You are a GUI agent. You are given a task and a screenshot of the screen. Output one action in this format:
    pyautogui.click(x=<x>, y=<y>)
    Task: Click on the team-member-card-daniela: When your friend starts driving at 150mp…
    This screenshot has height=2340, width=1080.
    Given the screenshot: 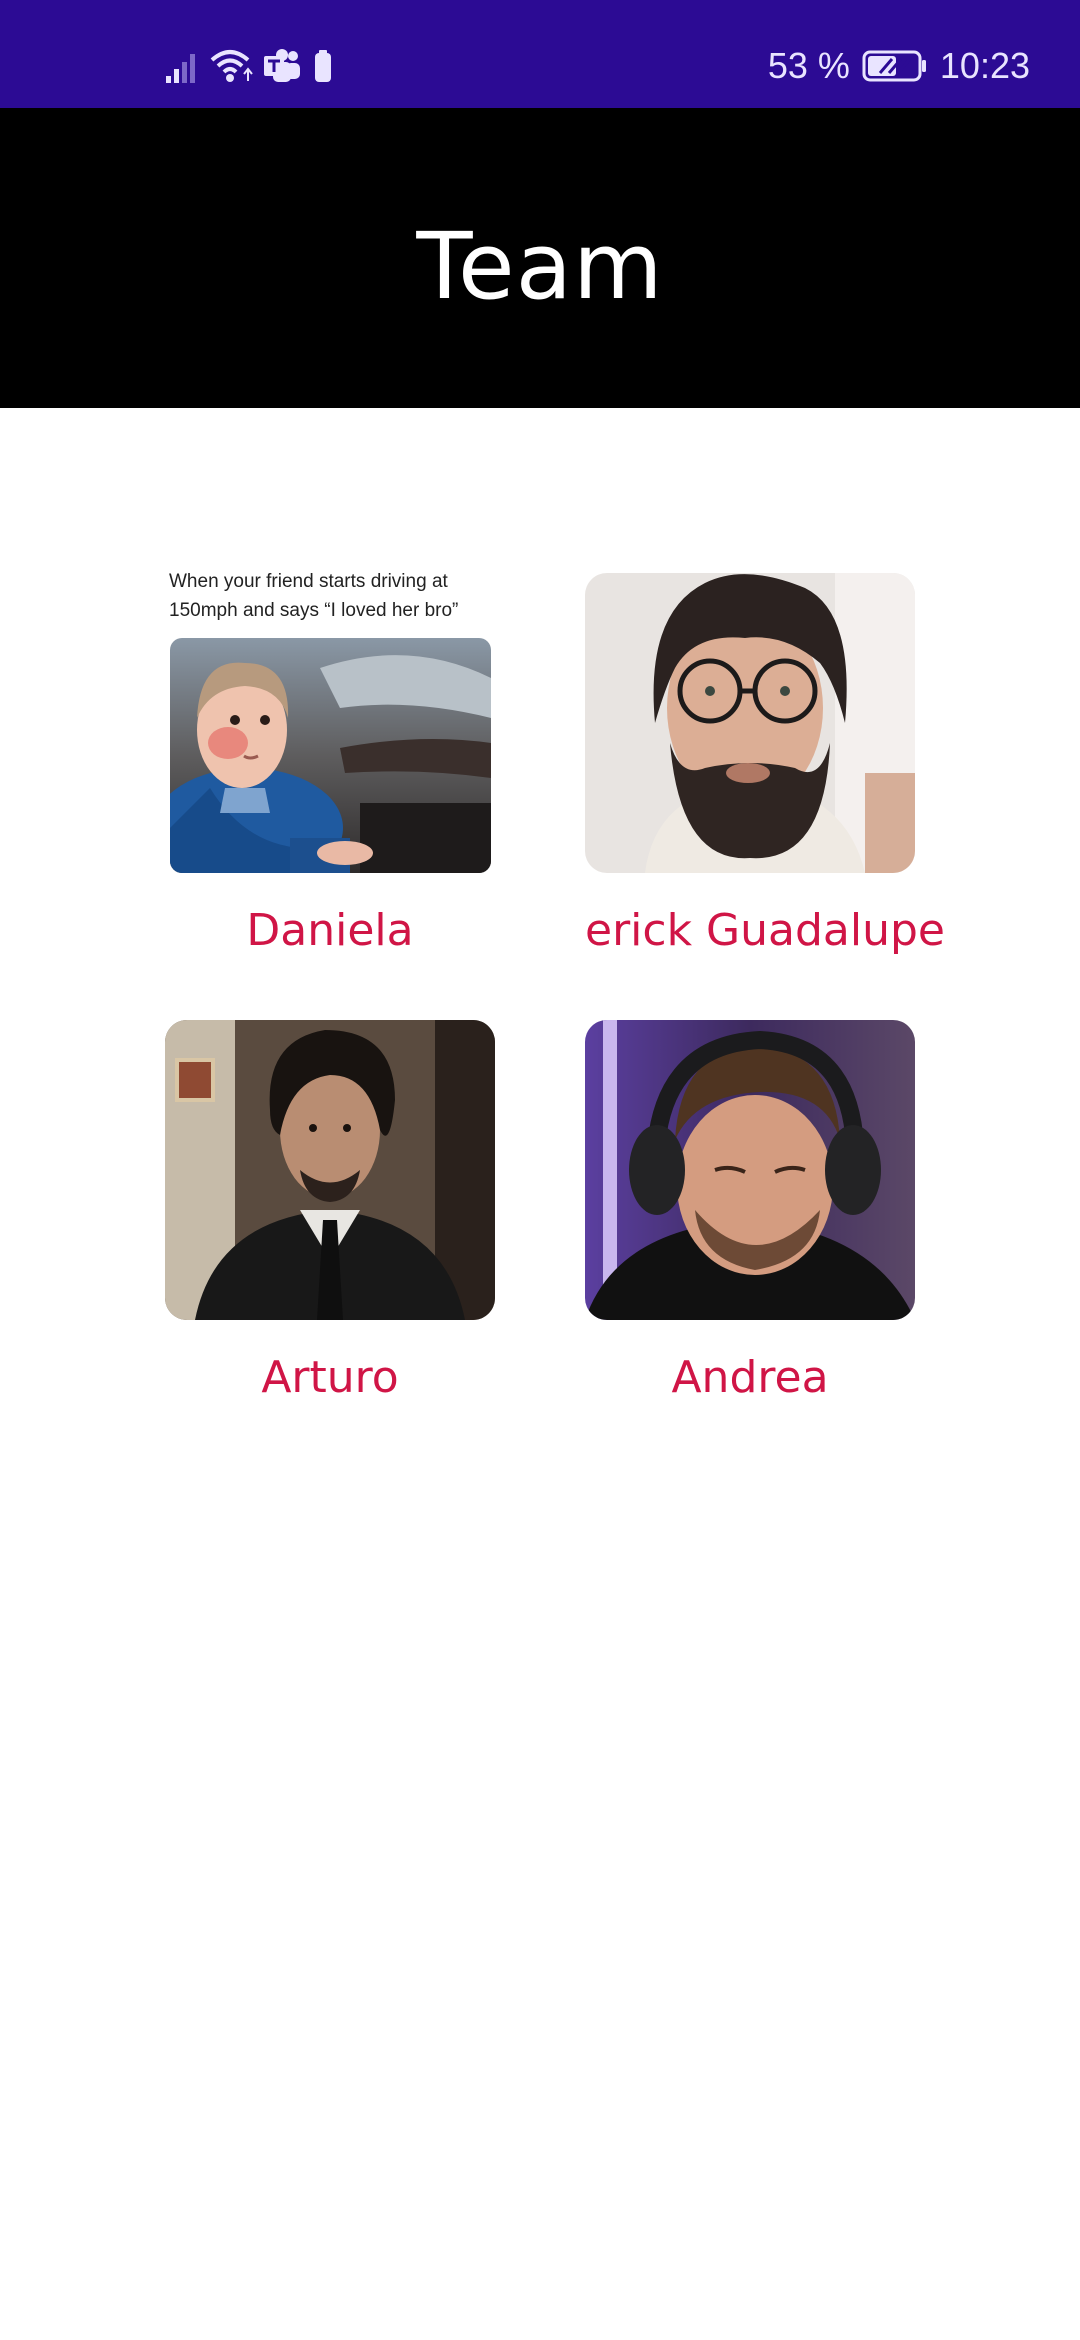 What is the action you would take?
    pyautogui.click(x=330, y=764)
    